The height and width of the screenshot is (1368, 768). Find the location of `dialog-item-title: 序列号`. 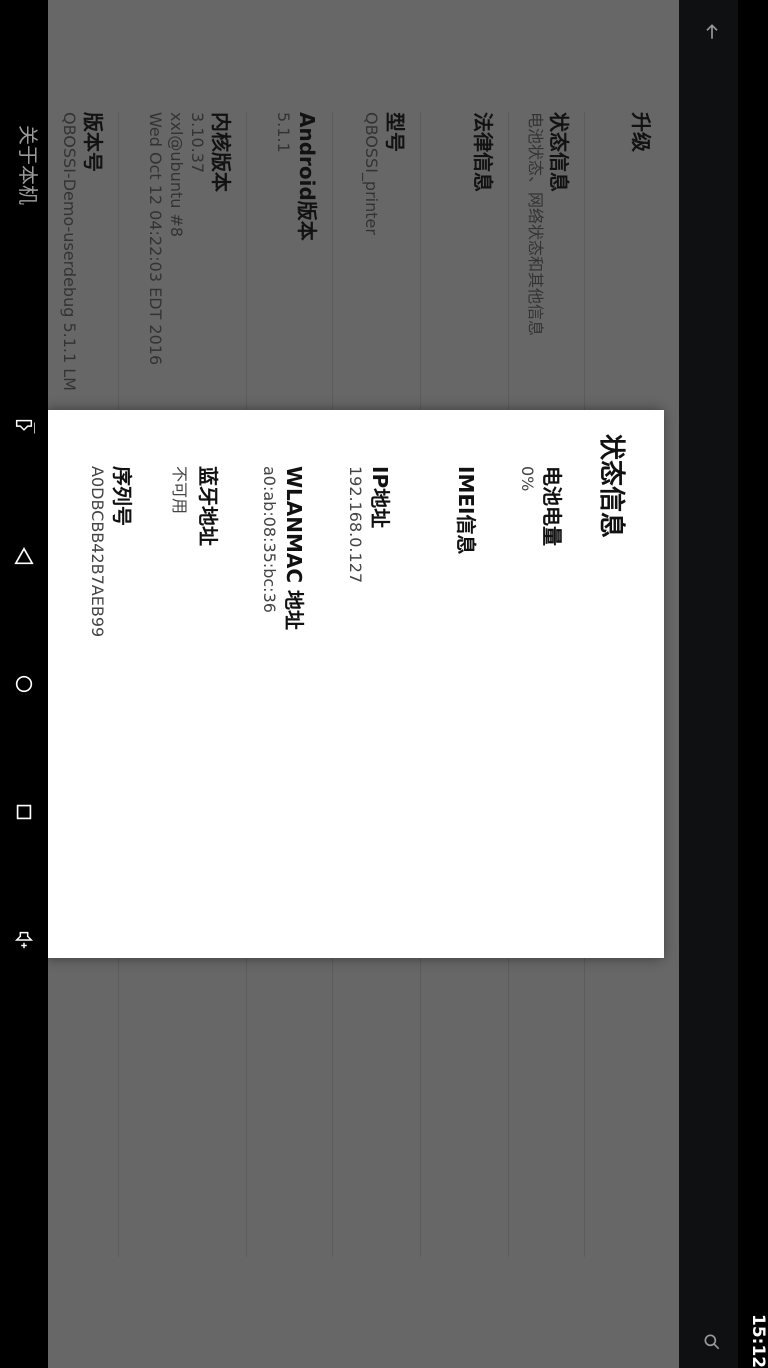

dialog-item-title: 序列号 is located at coordinates (122, 496).